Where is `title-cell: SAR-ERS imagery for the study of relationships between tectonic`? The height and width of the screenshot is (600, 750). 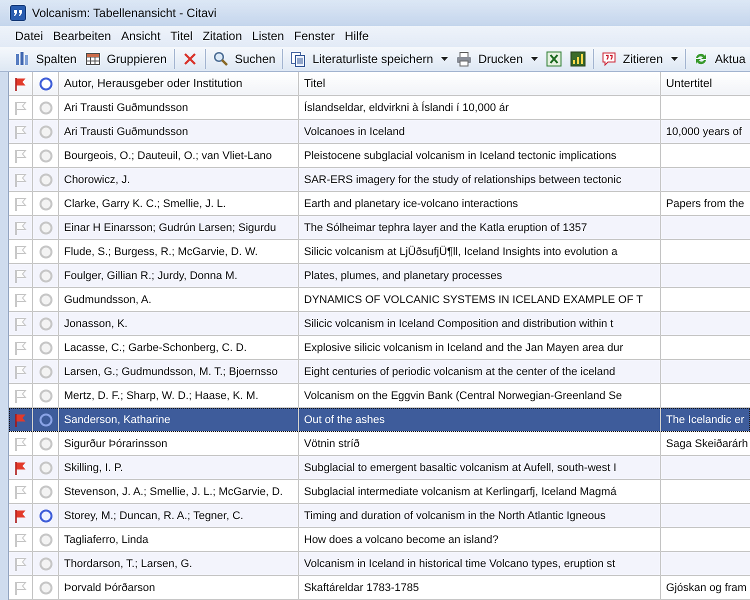
title-cell: SAR-ERS imagery for the study of relationships between tectonic is located at coordinates (463, 180).